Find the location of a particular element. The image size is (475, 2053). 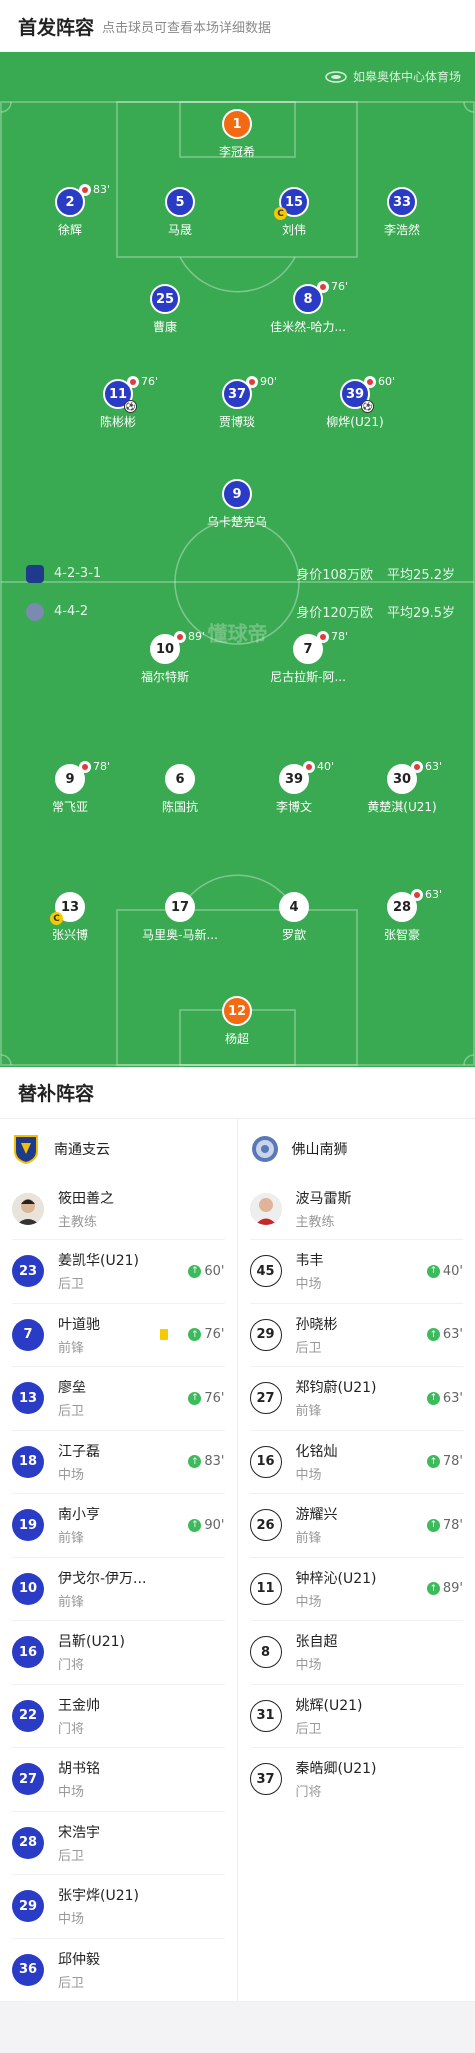

home-value: 身价108万欧 is located at coordinates (335, 575).